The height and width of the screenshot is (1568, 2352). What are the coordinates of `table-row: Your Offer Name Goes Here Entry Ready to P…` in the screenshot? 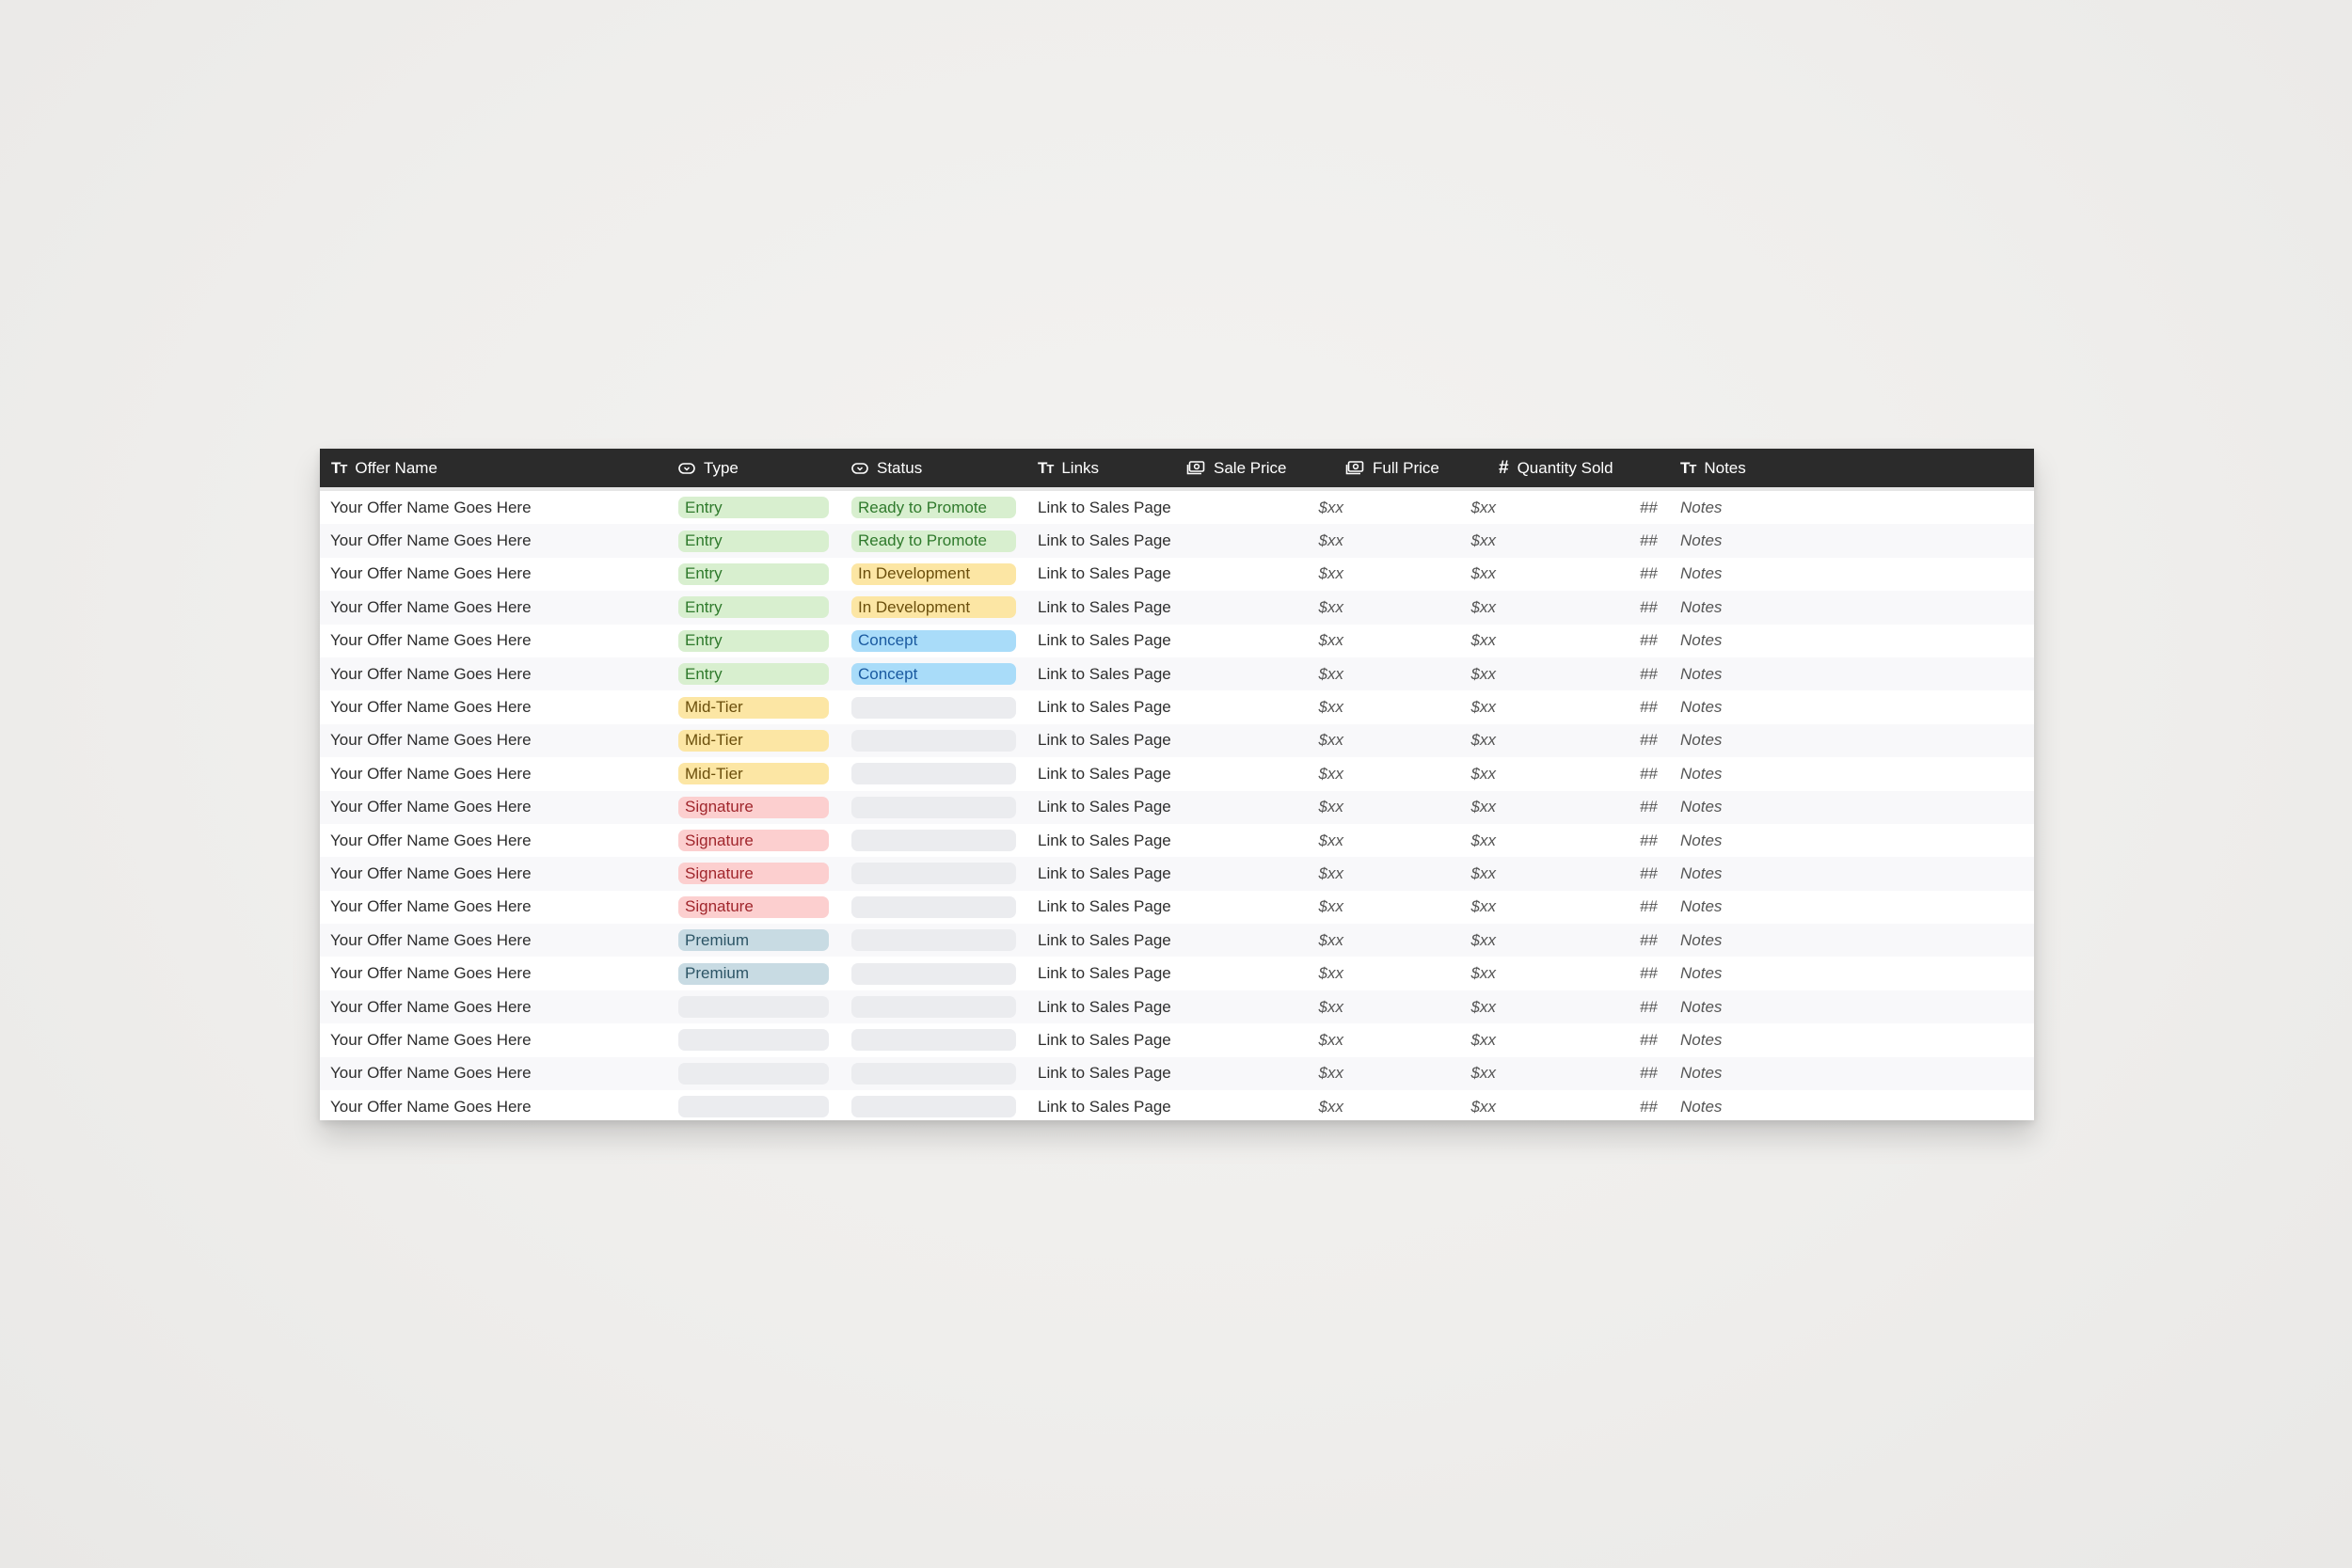 It's located at (1177, 508).